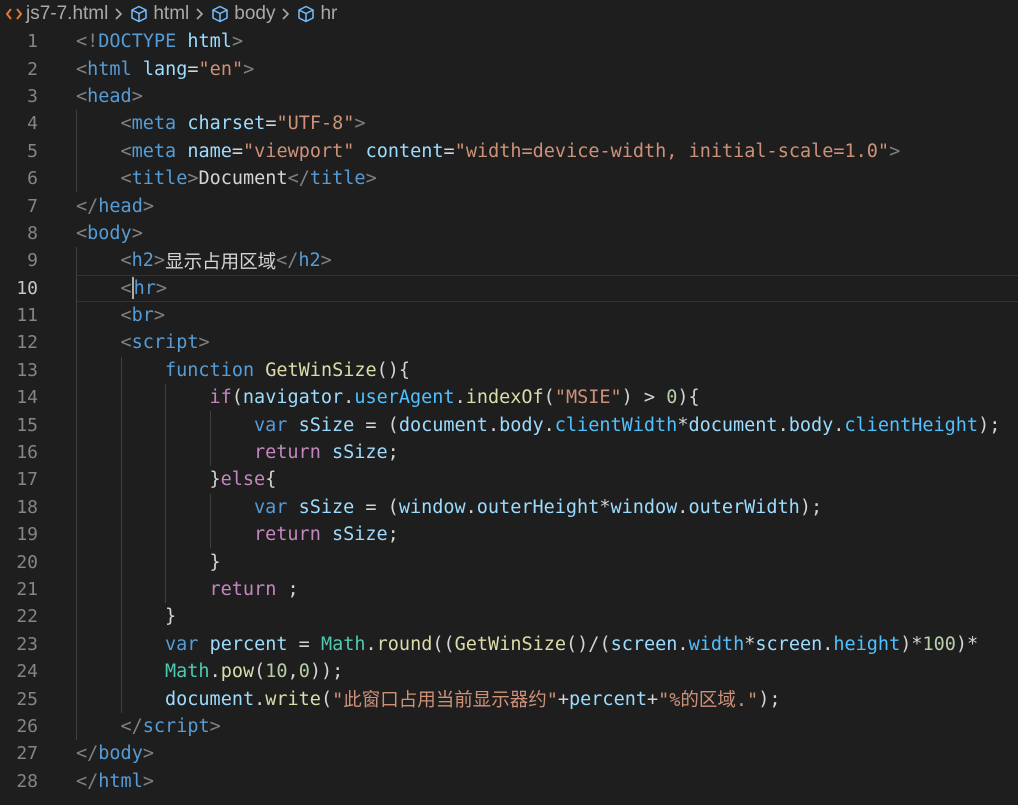  What do you see at coordinates (789, 644) in the screenshot?
I see `code-token: screen` at bounding box center [789, 644].